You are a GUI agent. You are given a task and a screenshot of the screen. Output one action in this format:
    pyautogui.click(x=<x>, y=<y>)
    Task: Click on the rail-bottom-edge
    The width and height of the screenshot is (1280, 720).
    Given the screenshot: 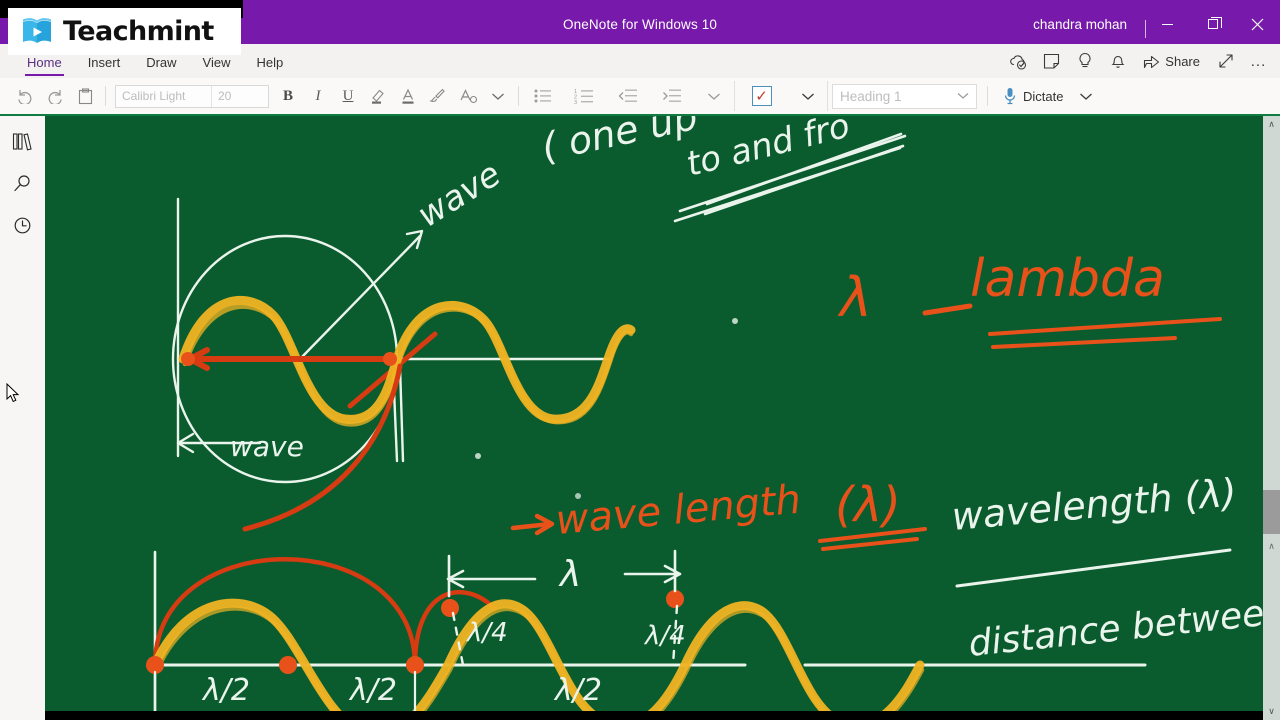 What is the action you would take?
    pyautogui.click(x=22, y=715)
    